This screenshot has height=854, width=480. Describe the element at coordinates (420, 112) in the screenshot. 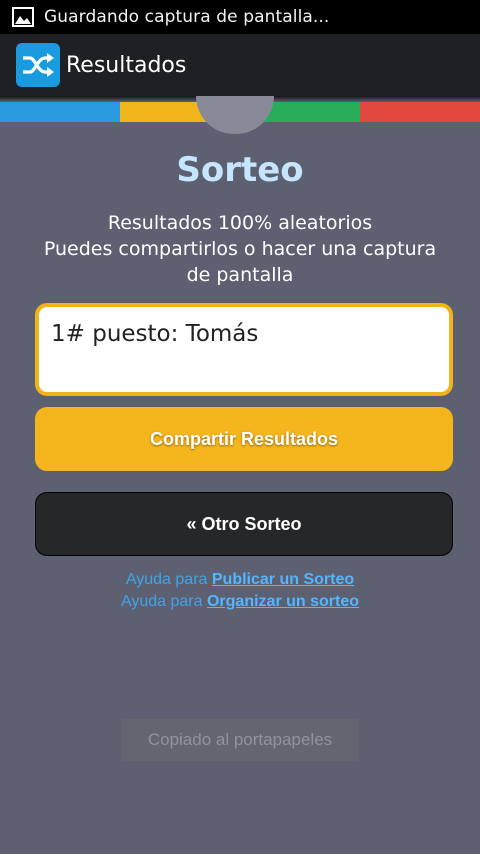

I see `strip-red` at that location.